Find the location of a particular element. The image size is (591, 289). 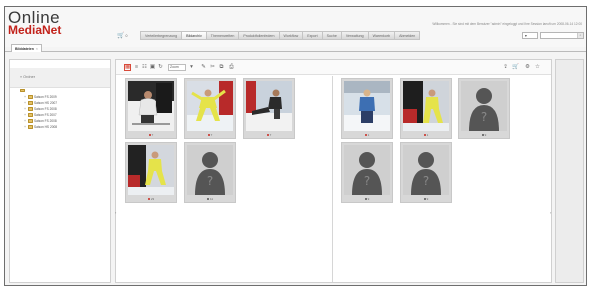

refresh-icon: ↻ is located at coordinates (160, 67).